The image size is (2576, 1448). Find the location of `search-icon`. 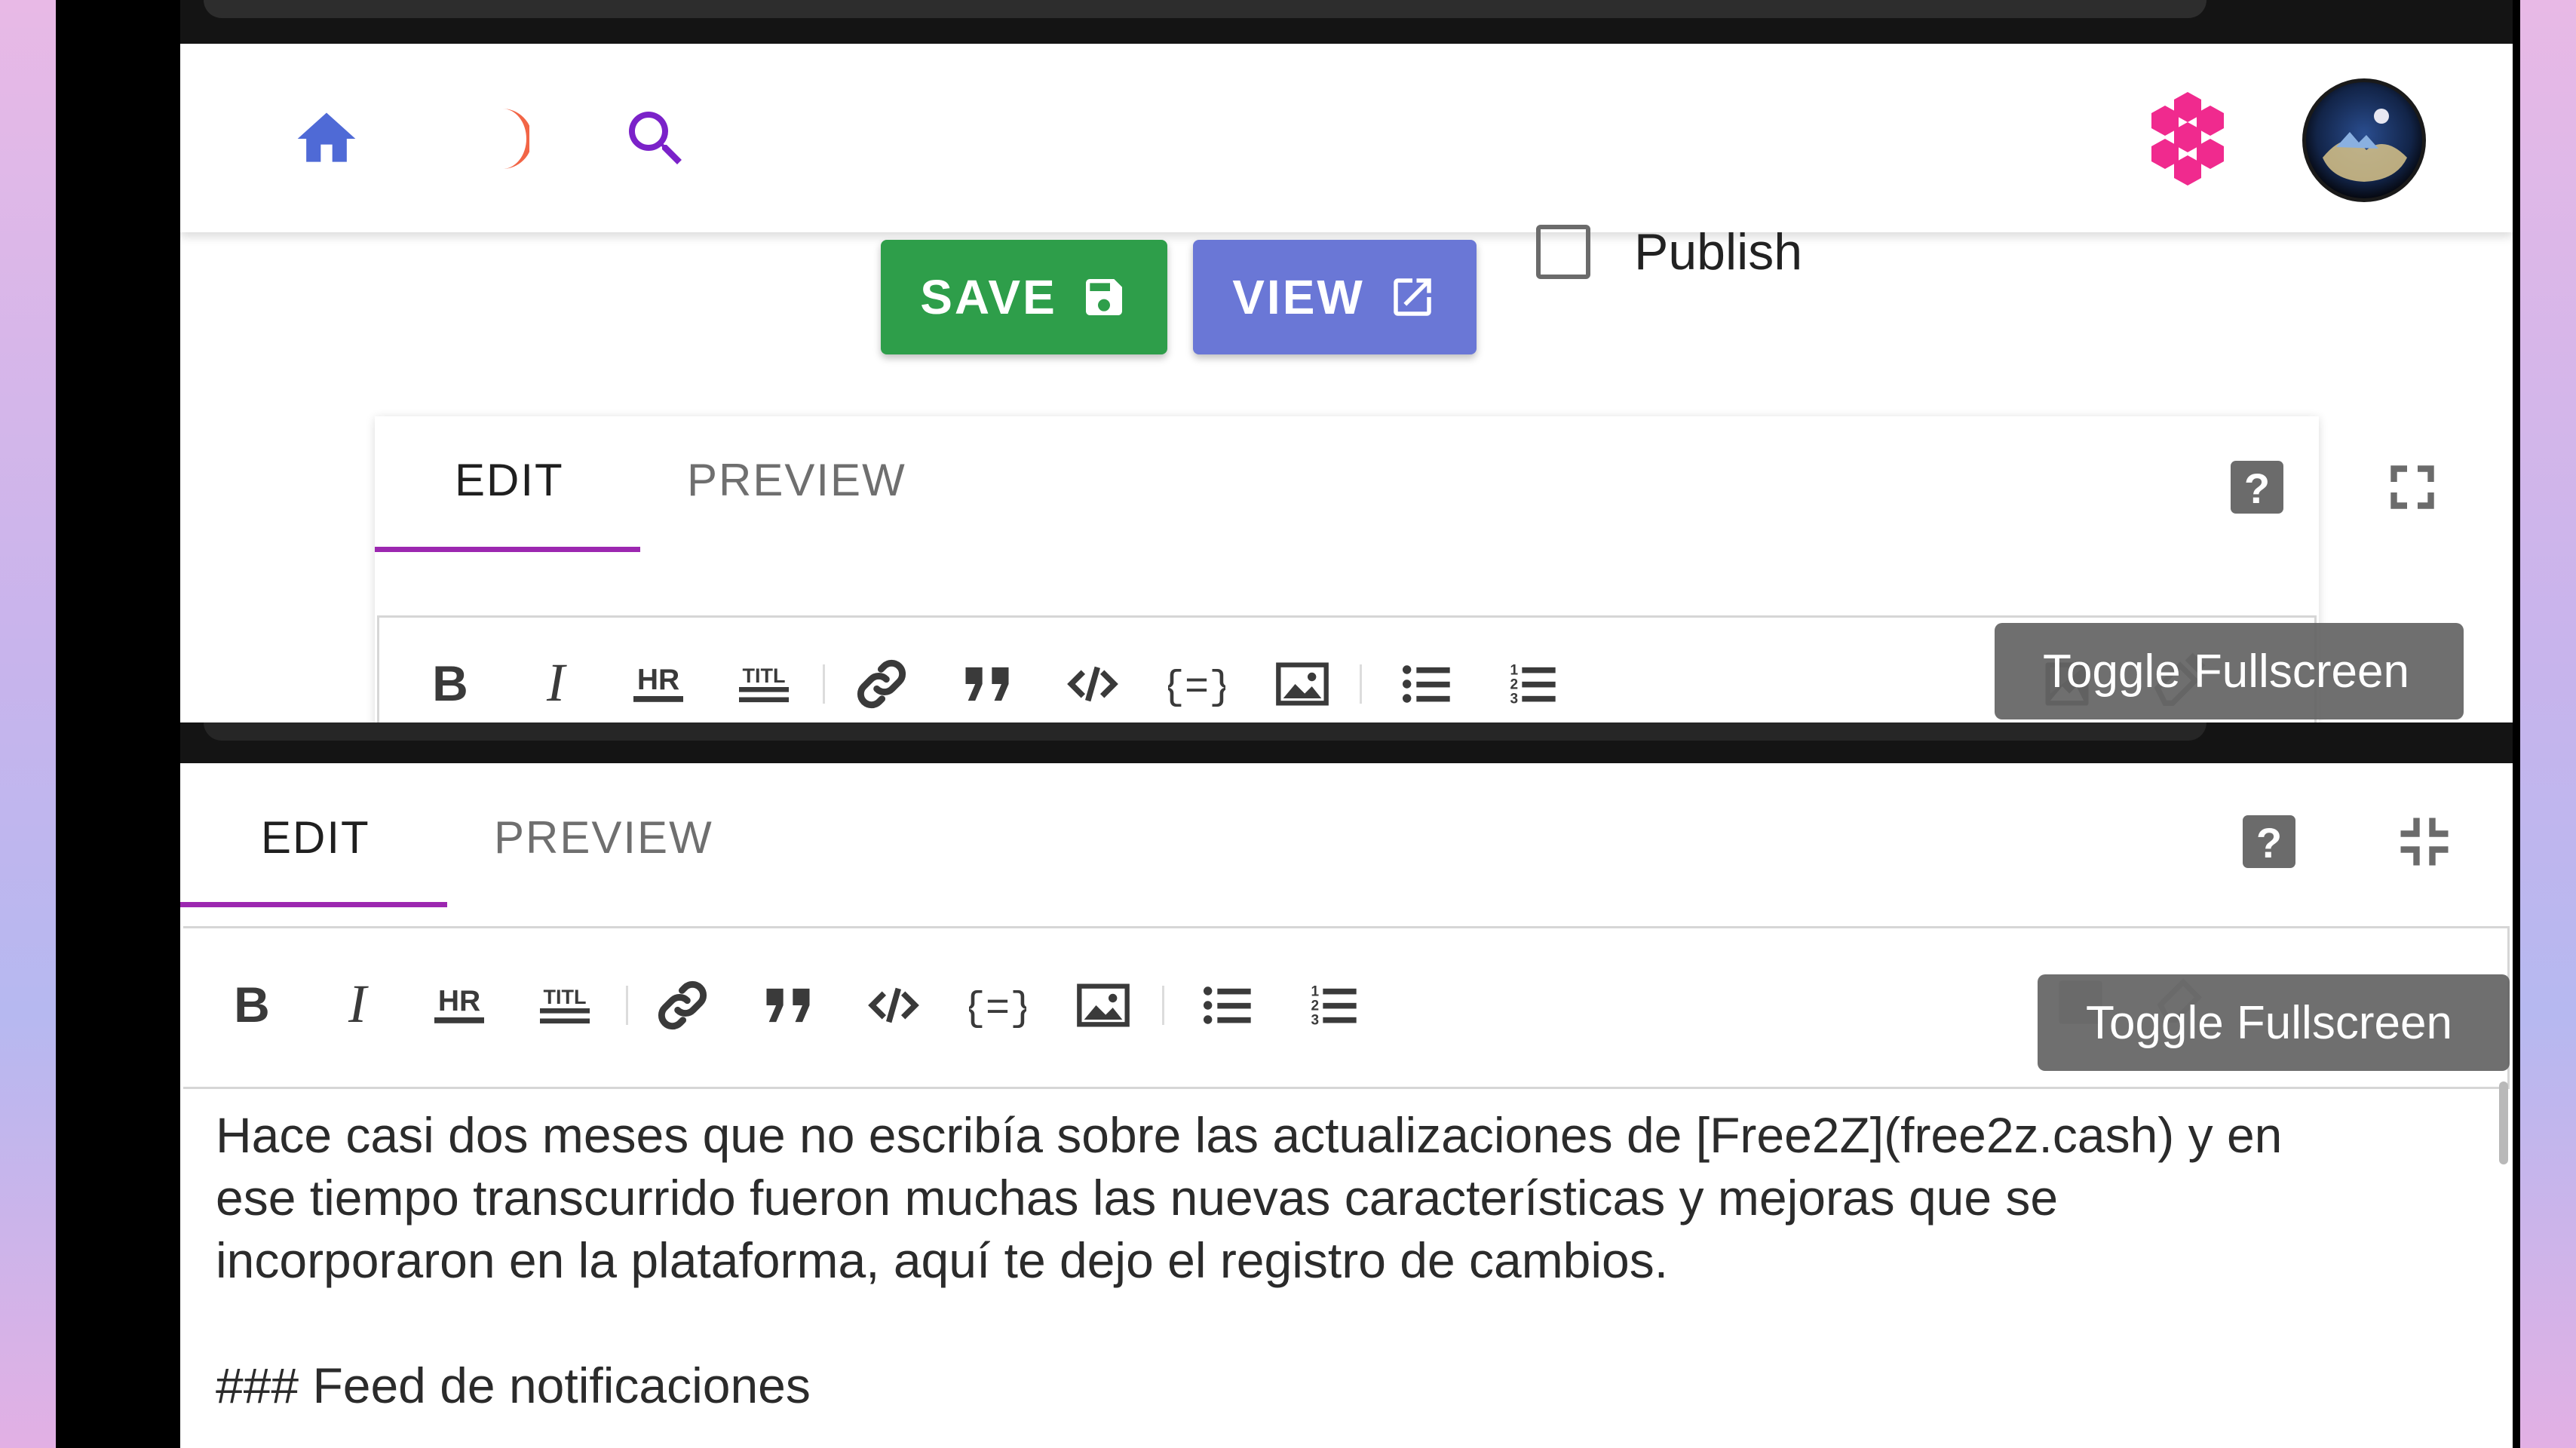

search-icon is located at coordinates (656, 139).